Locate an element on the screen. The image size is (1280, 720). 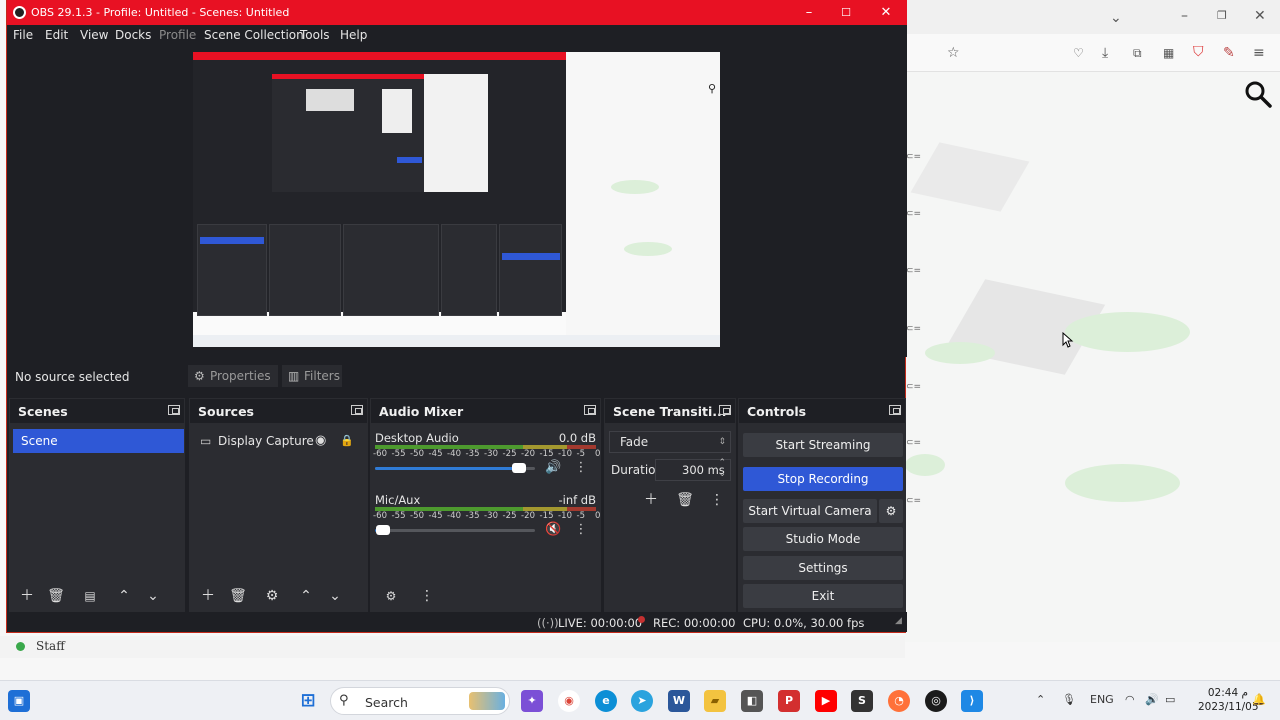
remove-scene-button: 🗑 is located at coordinates (56, 596).